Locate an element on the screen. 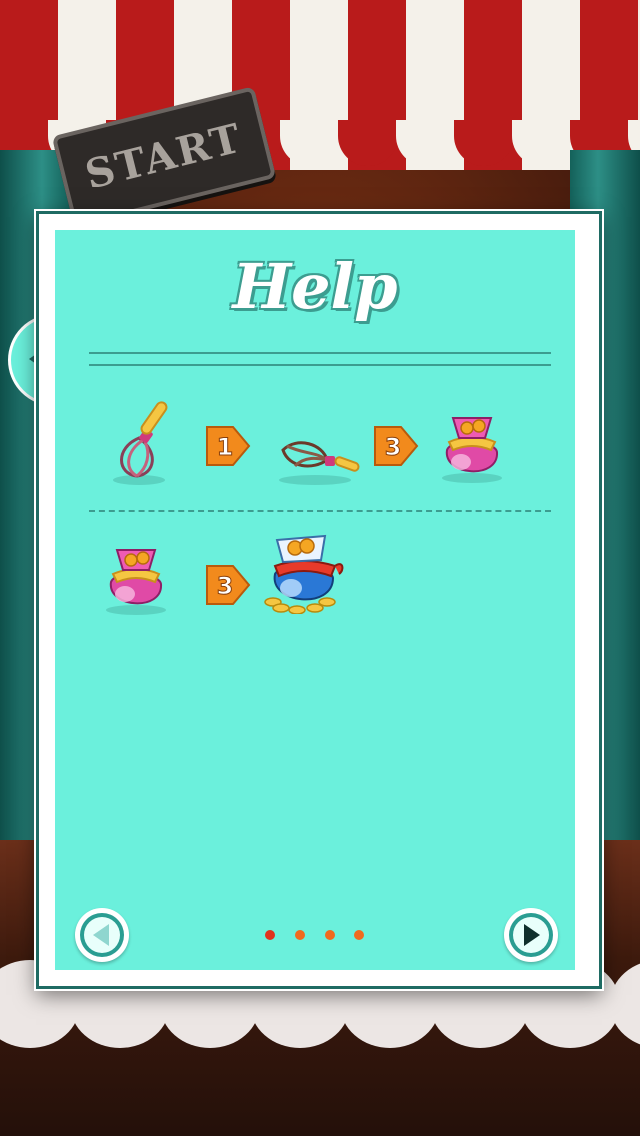 This screenshot has height=1136, width=640. arrow-count: 1 is located at coordinates (225, 447).